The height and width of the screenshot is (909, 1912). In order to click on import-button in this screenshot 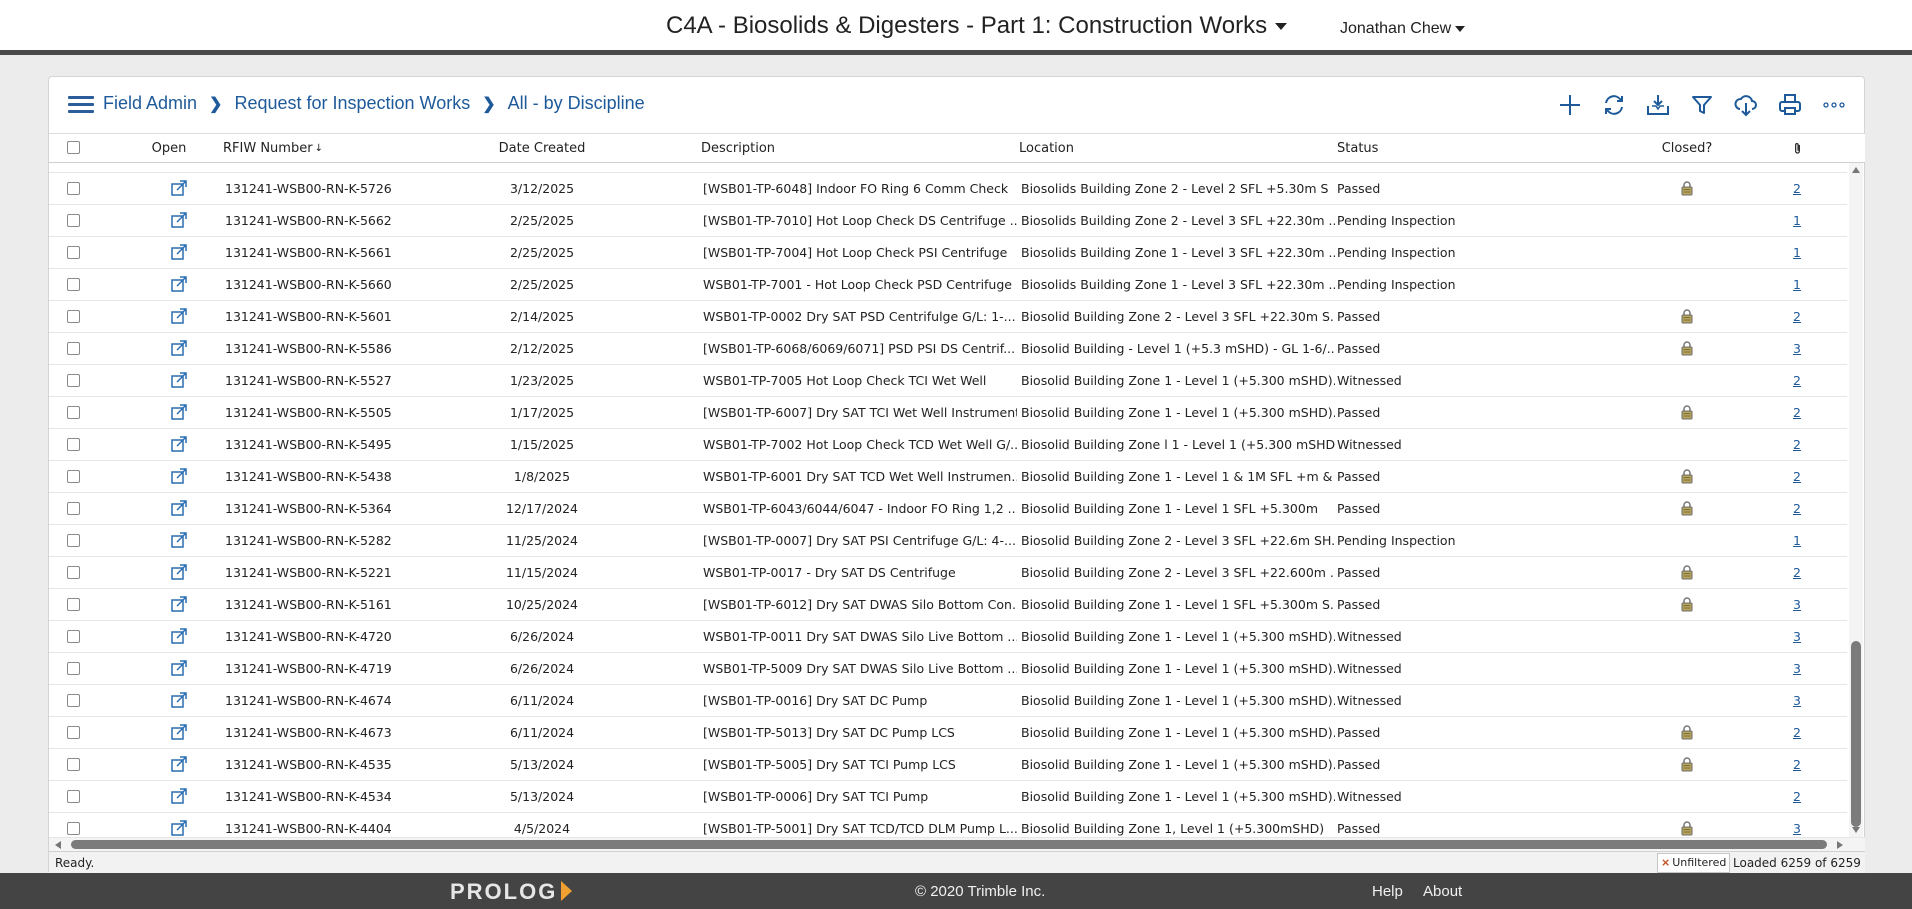, I will do `click(1658, 105)`.